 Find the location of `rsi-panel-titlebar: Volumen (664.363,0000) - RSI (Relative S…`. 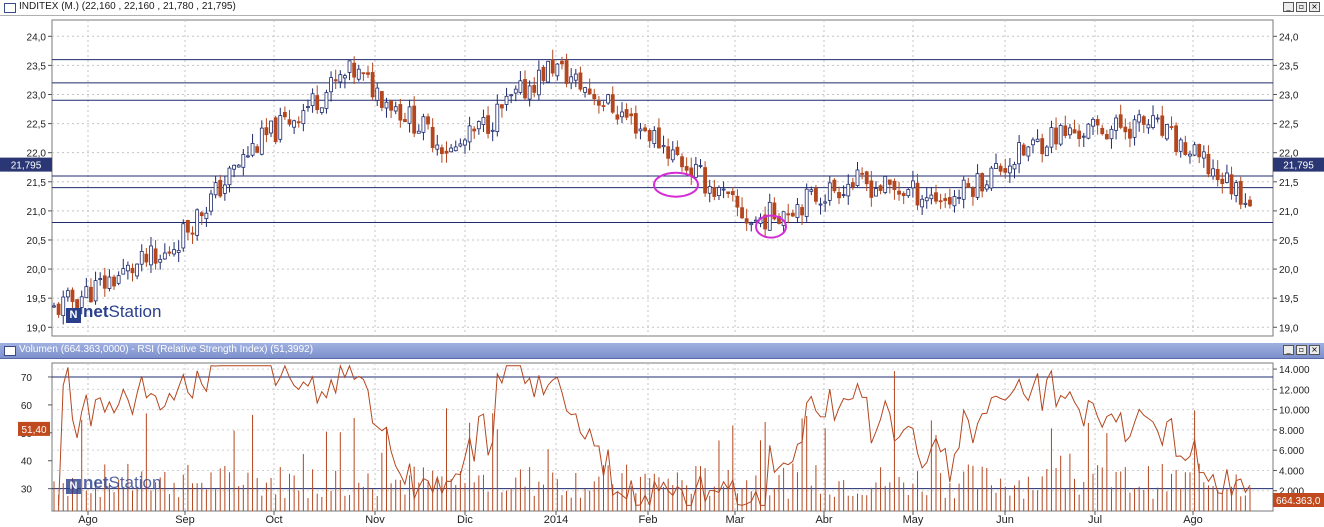

rsi-panel-titlebar: Volumen (664.363,0000) - RSI (Relative S… is located at coordinates (662, 351).